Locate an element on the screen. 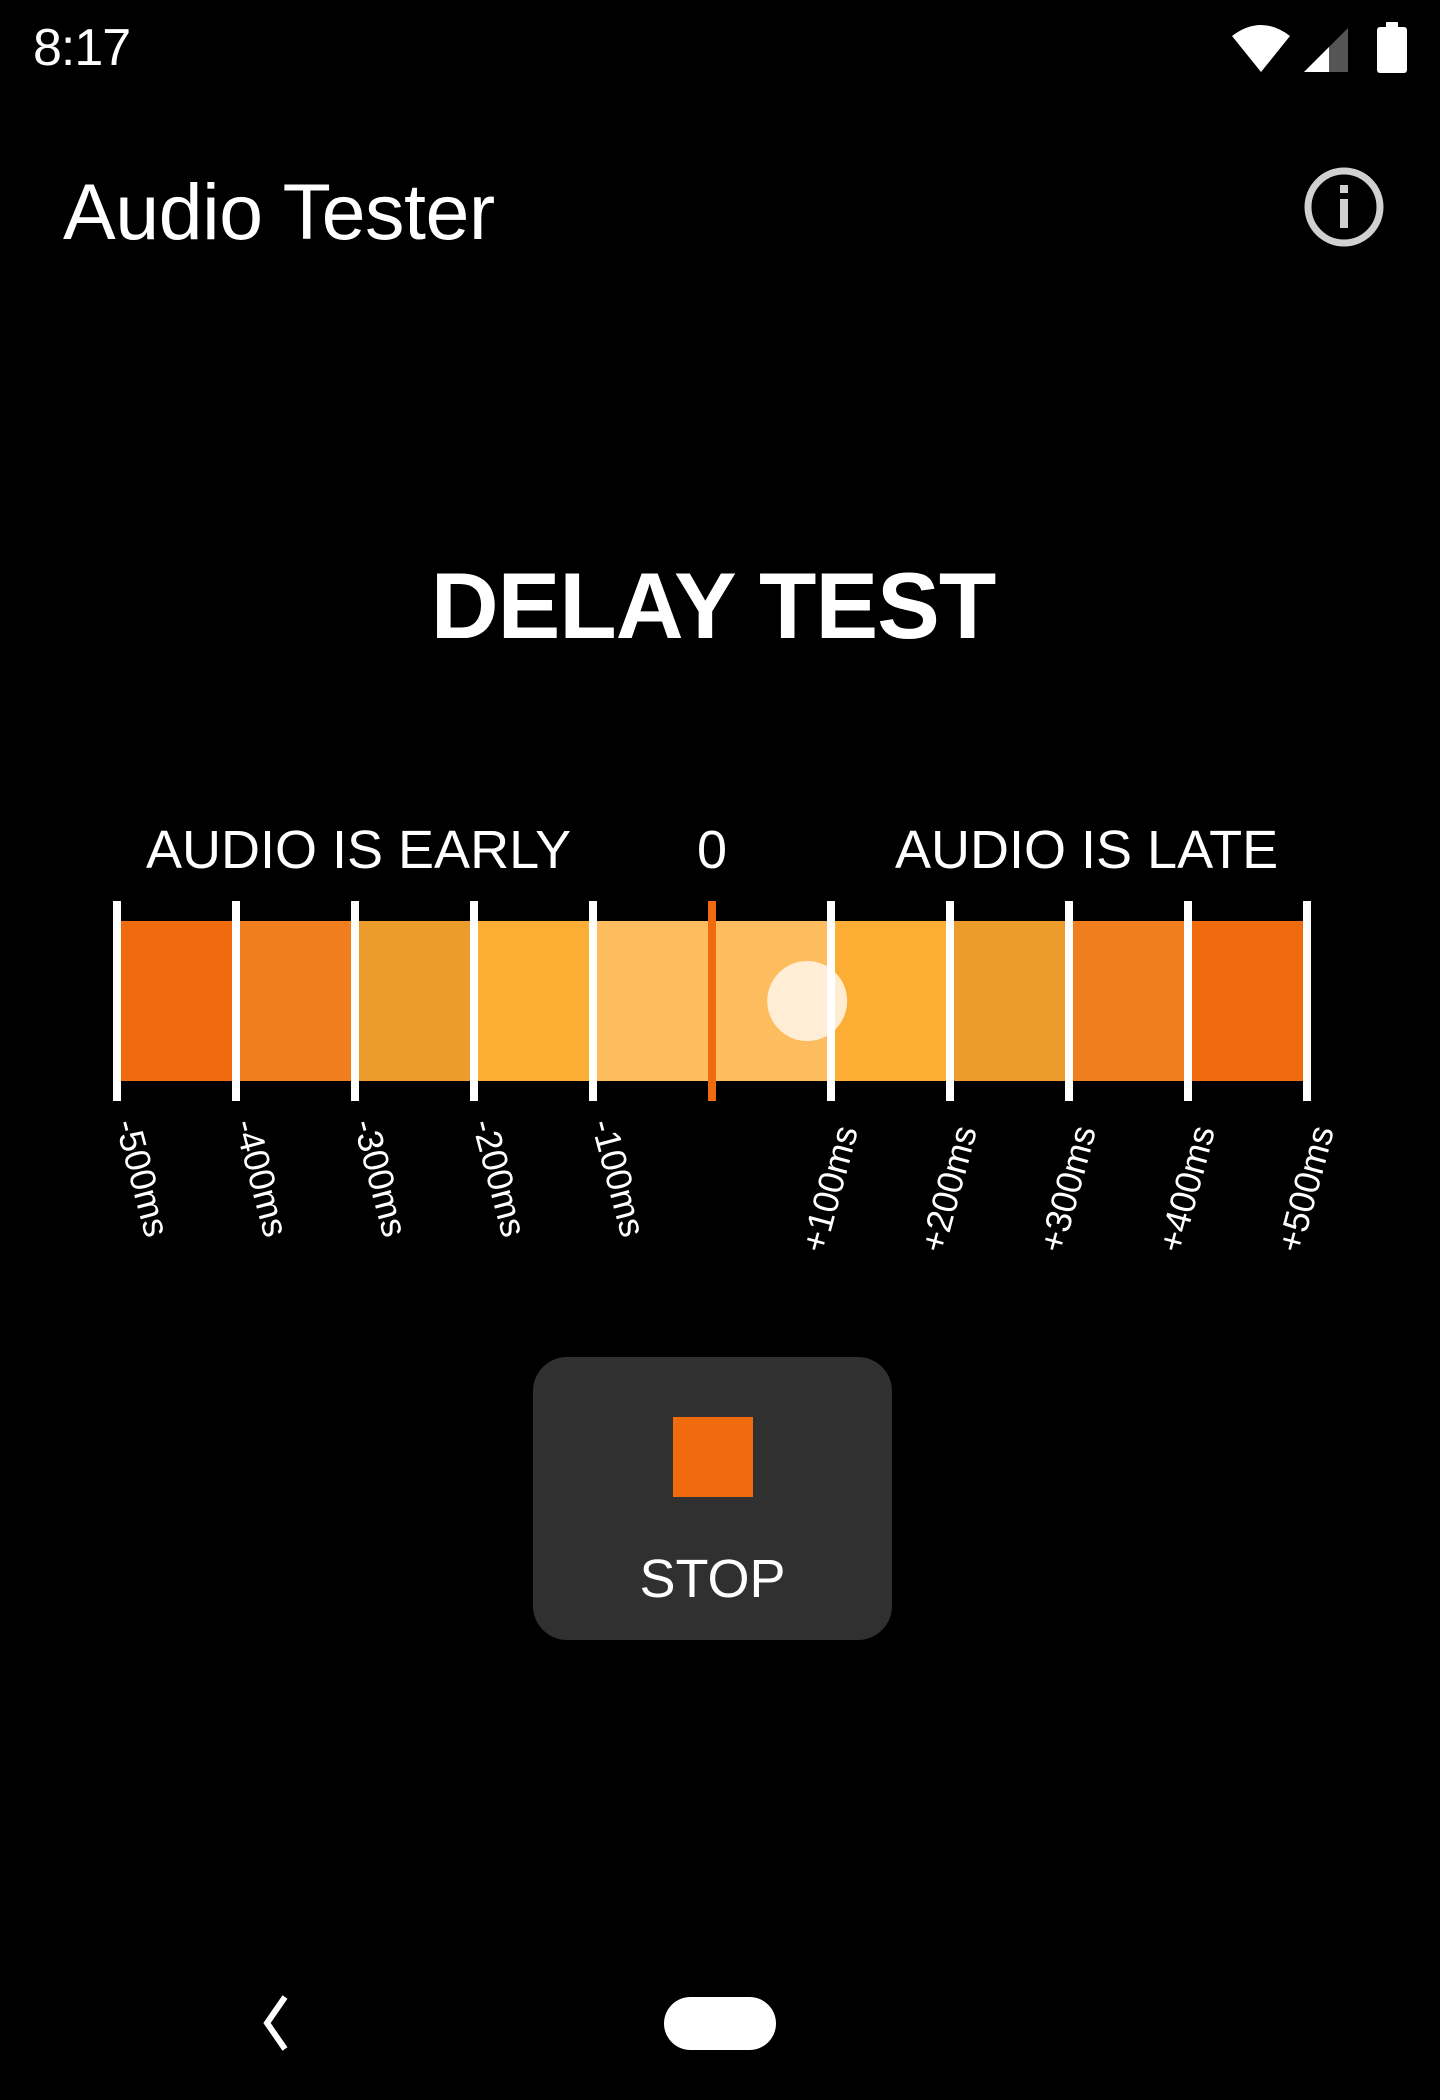 Image resolution: width=1440 pixels, height=2100 pixels. stop-icon is located at coordinates (713, 1457).